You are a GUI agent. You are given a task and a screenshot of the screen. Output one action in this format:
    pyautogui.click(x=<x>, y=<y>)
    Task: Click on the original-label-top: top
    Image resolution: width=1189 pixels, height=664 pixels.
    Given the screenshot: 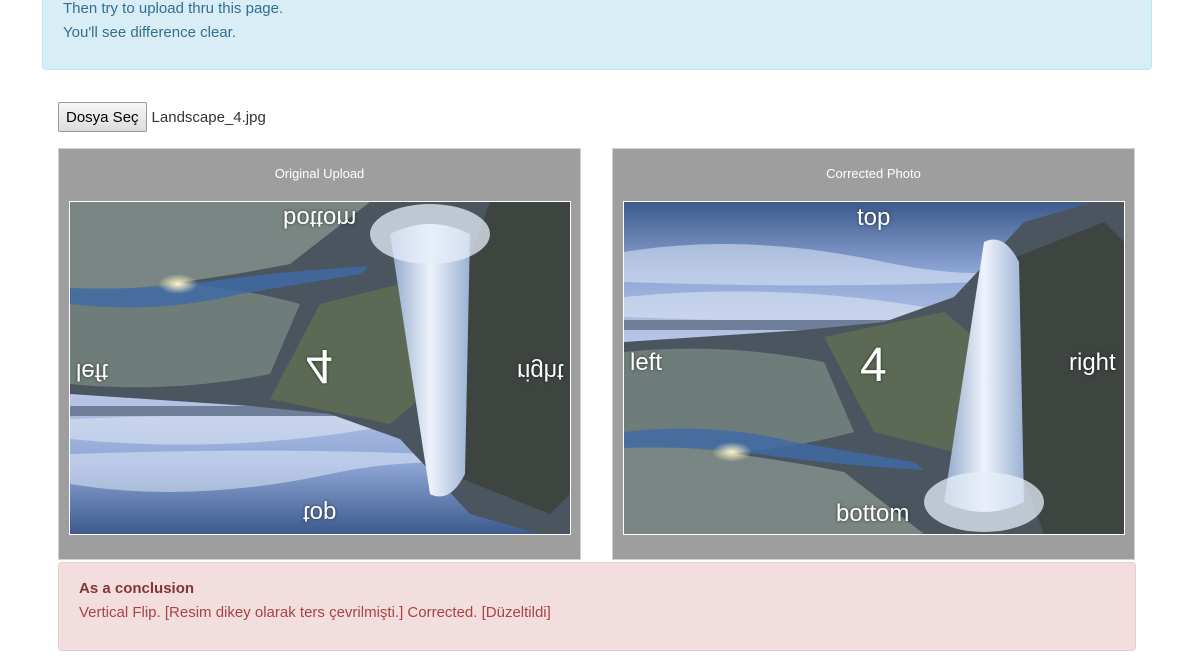 What is the action you would take?
    pyautogui.click(x=320, y=513)
    